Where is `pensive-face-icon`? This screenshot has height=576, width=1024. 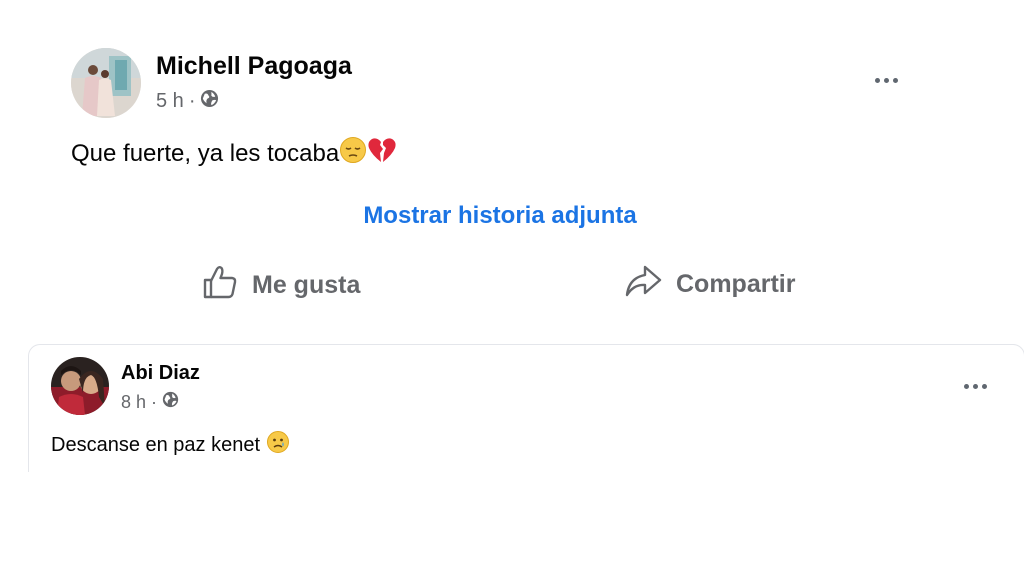
pensive-face-icon is located at coordinates (353, 153).